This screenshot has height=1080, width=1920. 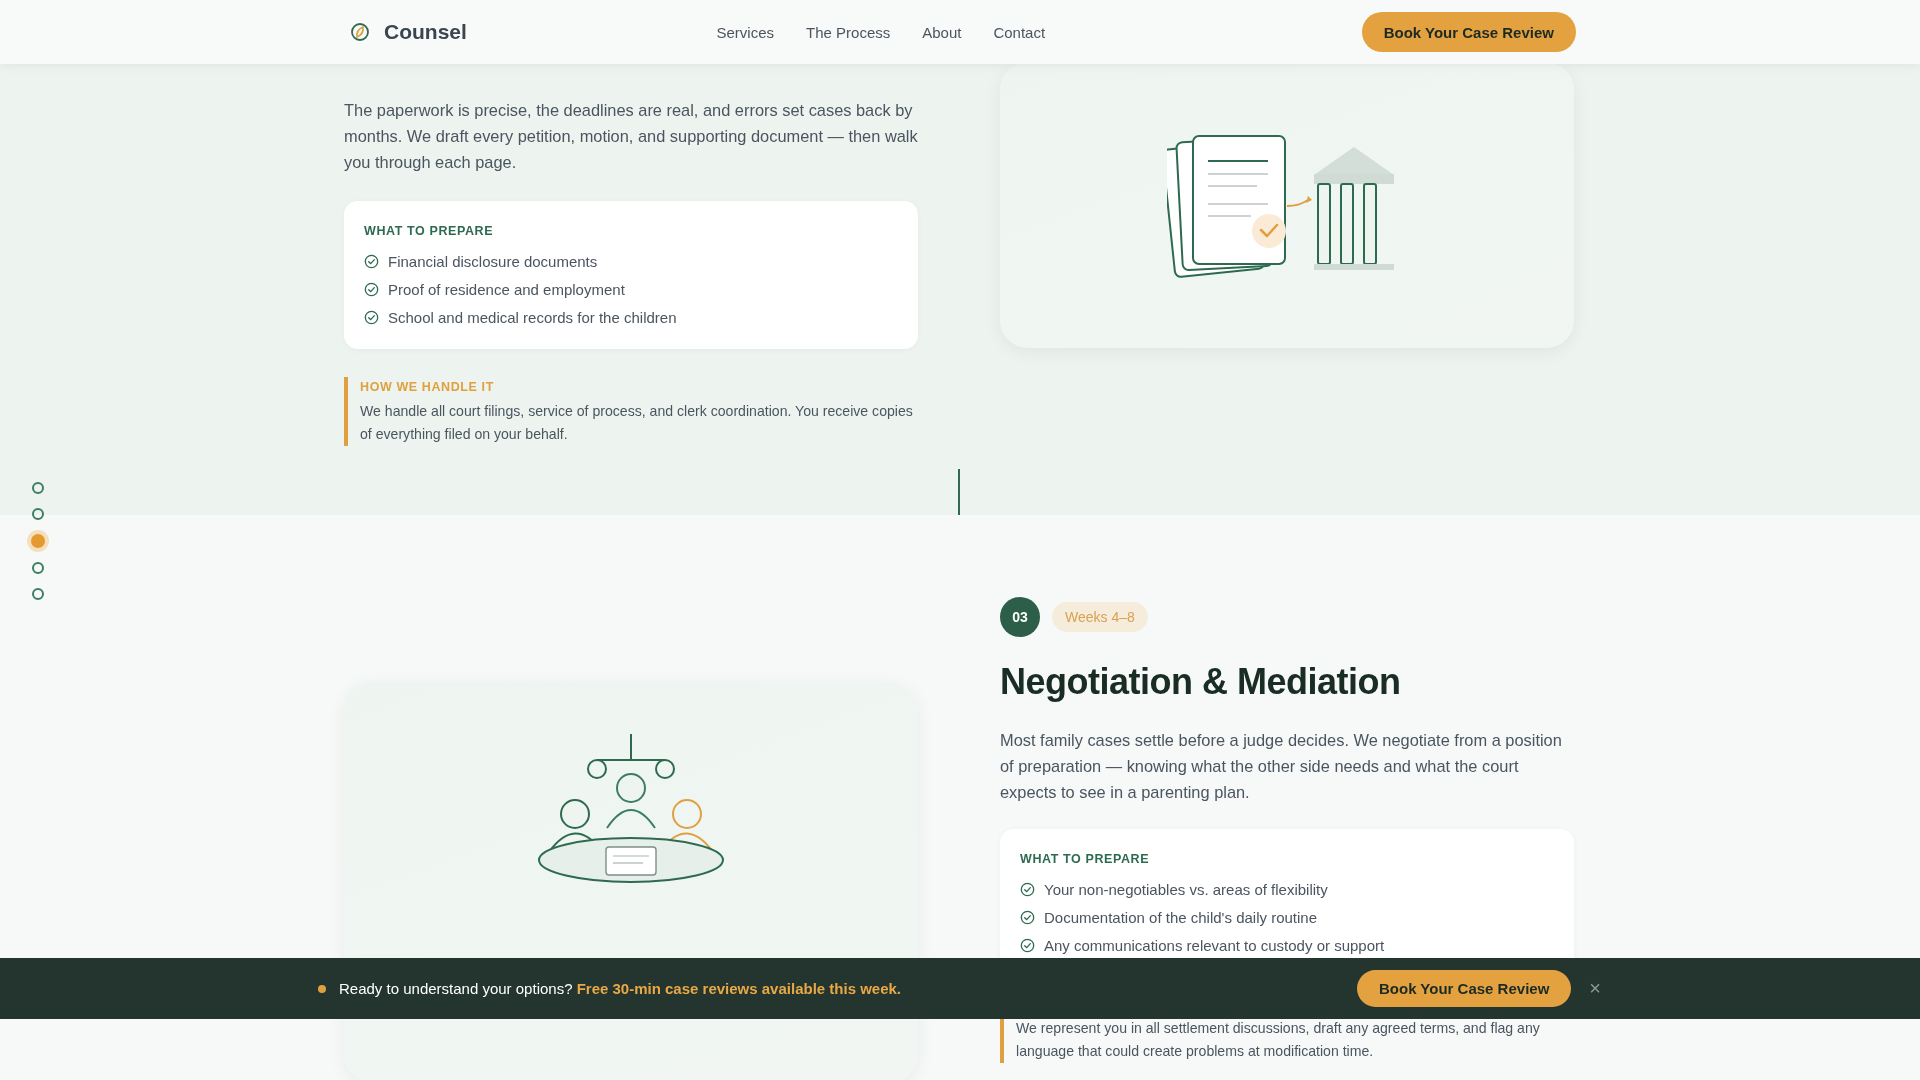 I want to click on handle-heading: HOW WE HANDLE IT, so click(x=427, y=387).